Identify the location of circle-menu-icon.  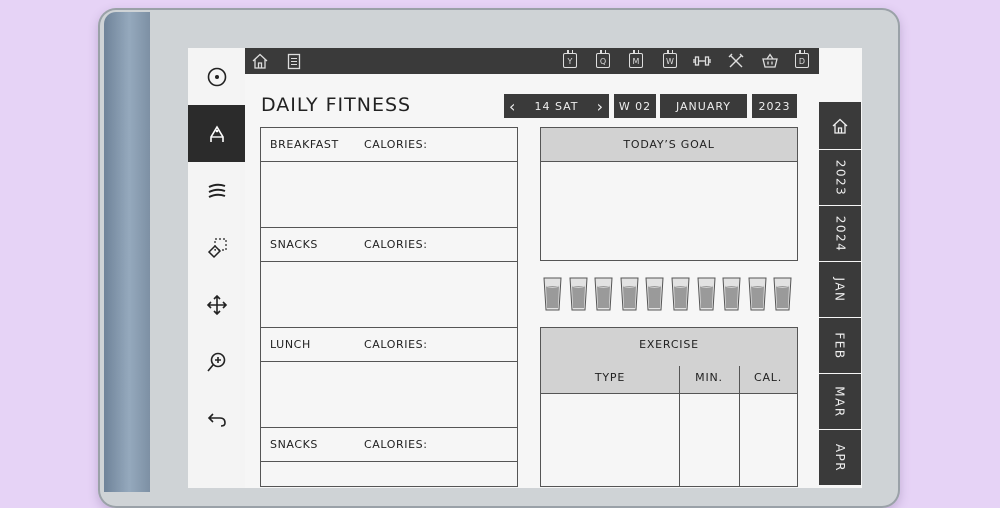
(216, 76).